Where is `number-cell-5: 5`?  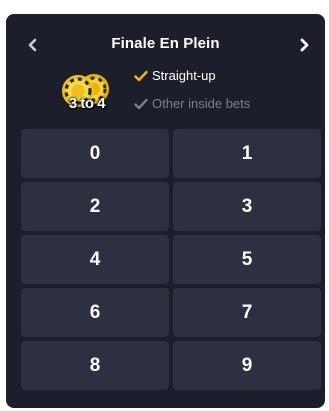
number-cell-5: 5 is located at coordinates (247, 259).